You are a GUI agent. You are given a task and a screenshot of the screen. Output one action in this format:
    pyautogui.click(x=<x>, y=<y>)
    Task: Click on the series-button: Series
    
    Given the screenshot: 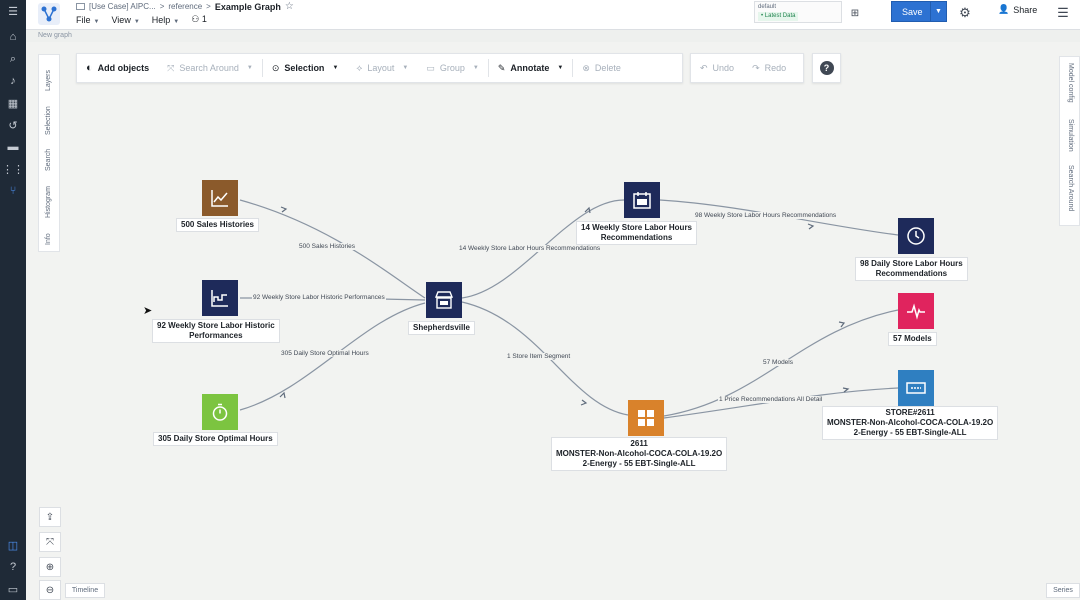 What is the action you would take?
    pyautogui.click(x=1063, y=590)
    